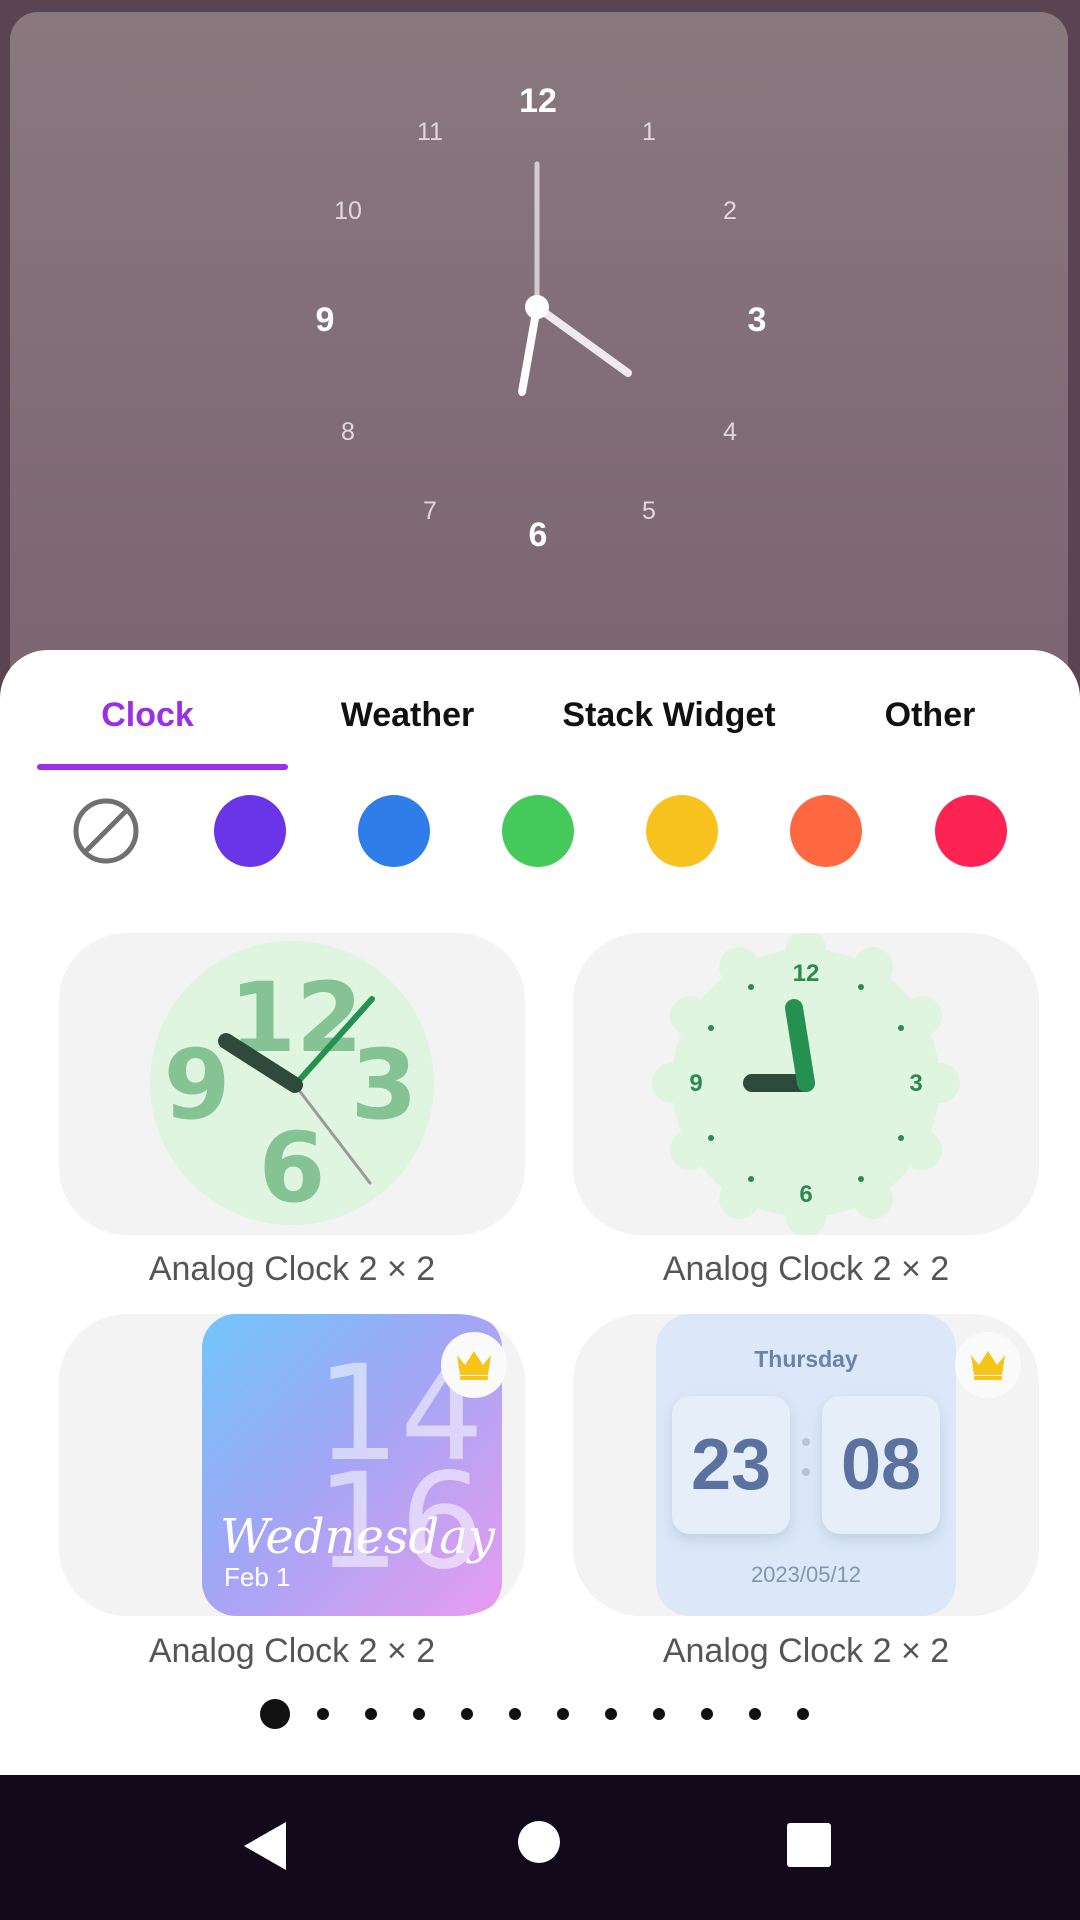 The image size is (1080, 1920). What do you see at coordinates (806, 1574) in the screenshot?
I see `date-label: 2023/05/12` at bounding box center [806, 1574].